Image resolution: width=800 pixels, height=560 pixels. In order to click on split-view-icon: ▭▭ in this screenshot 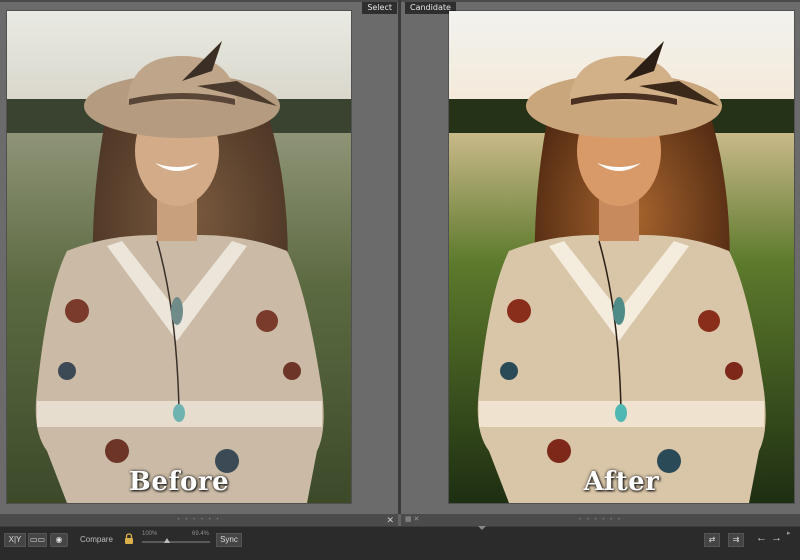, I will do `click(37, 539)`.